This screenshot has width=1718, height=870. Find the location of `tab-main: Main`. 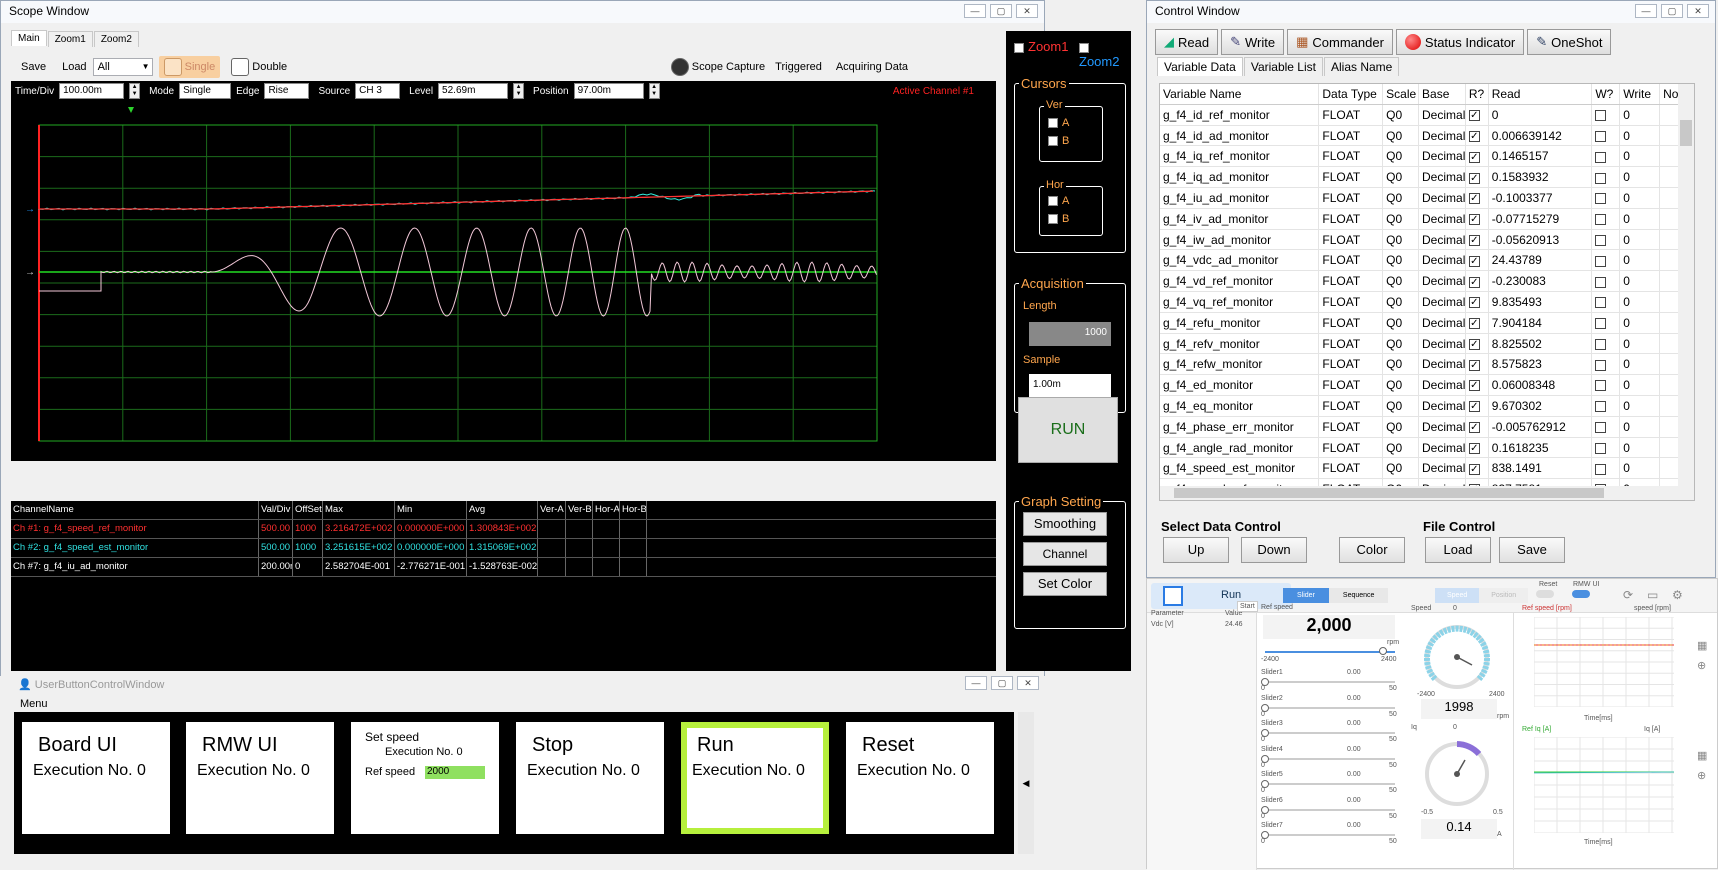

tab-main: Main is located at coordinates (29, 38).